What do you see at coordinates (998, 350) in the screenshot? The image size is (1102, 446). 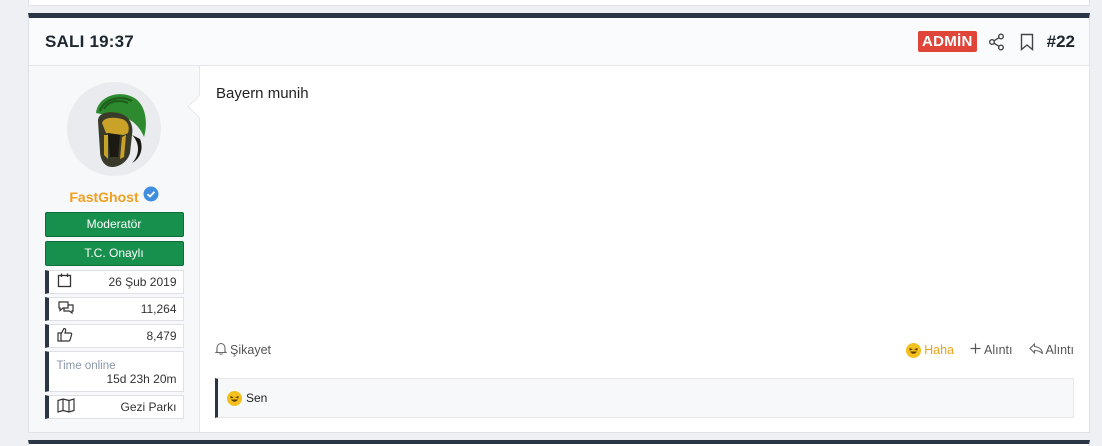 I see `quote-label: Alıntı` at bounding box center [998, 350].